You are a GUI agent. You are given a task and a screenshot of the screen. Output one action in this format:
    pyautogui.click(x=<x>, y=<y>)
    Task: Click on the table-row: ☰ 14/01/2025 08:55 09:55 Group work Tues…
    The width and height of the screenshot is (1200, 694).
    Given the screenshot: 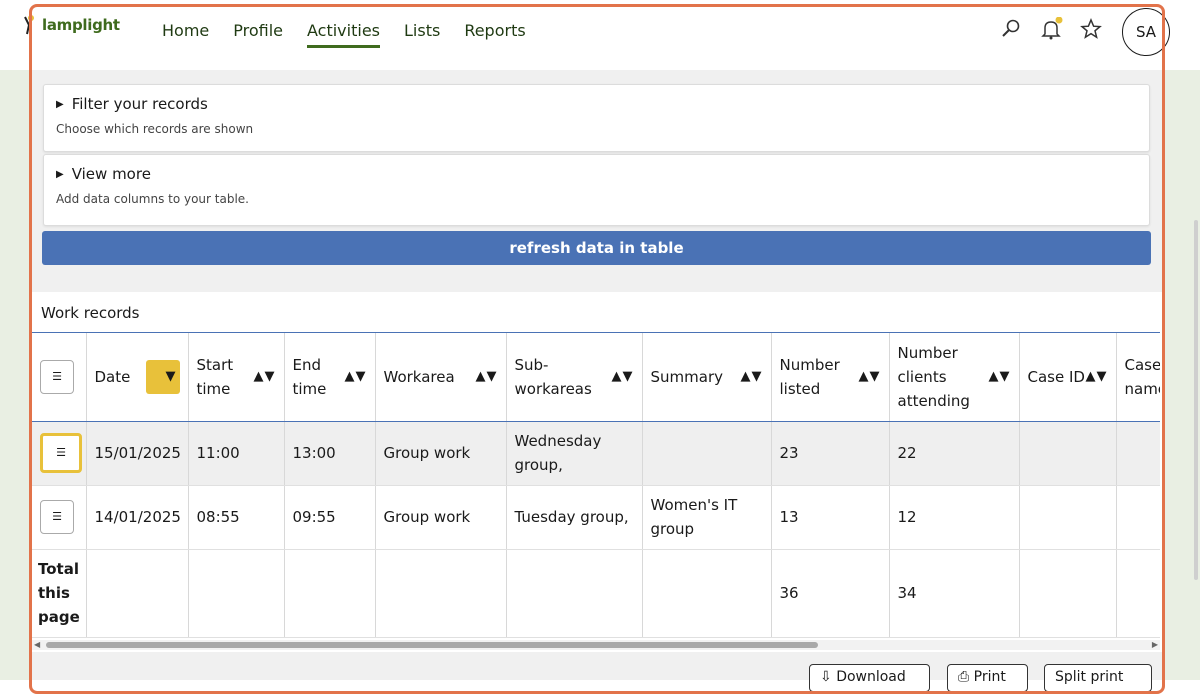 What is the action you would take?
    pyautogui.click(x=596, y=517)
    